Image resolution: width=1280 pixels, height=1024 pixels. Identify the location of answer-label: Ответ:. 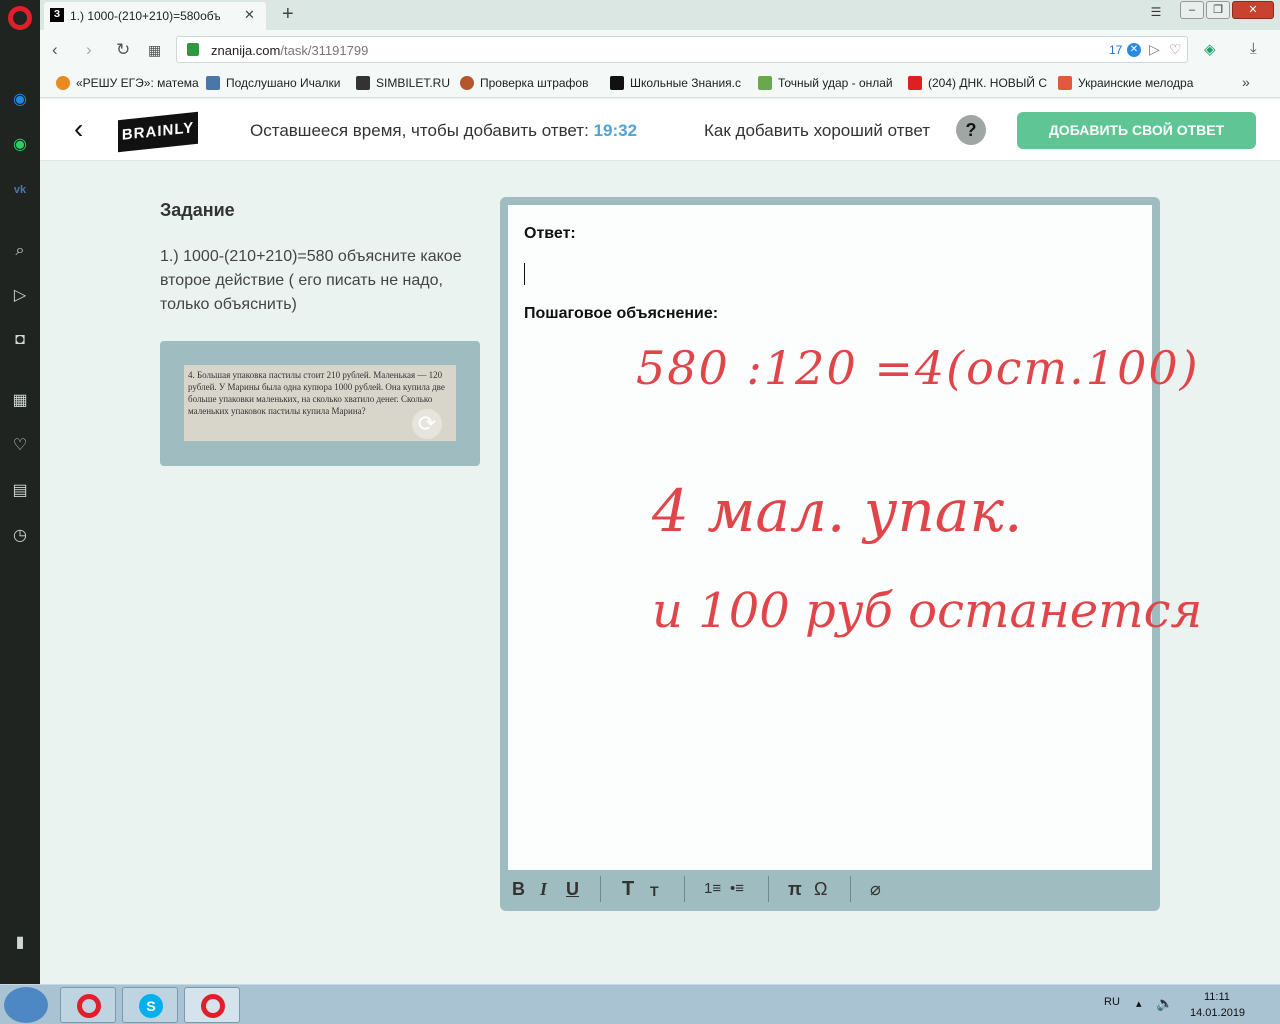
(550, 233).